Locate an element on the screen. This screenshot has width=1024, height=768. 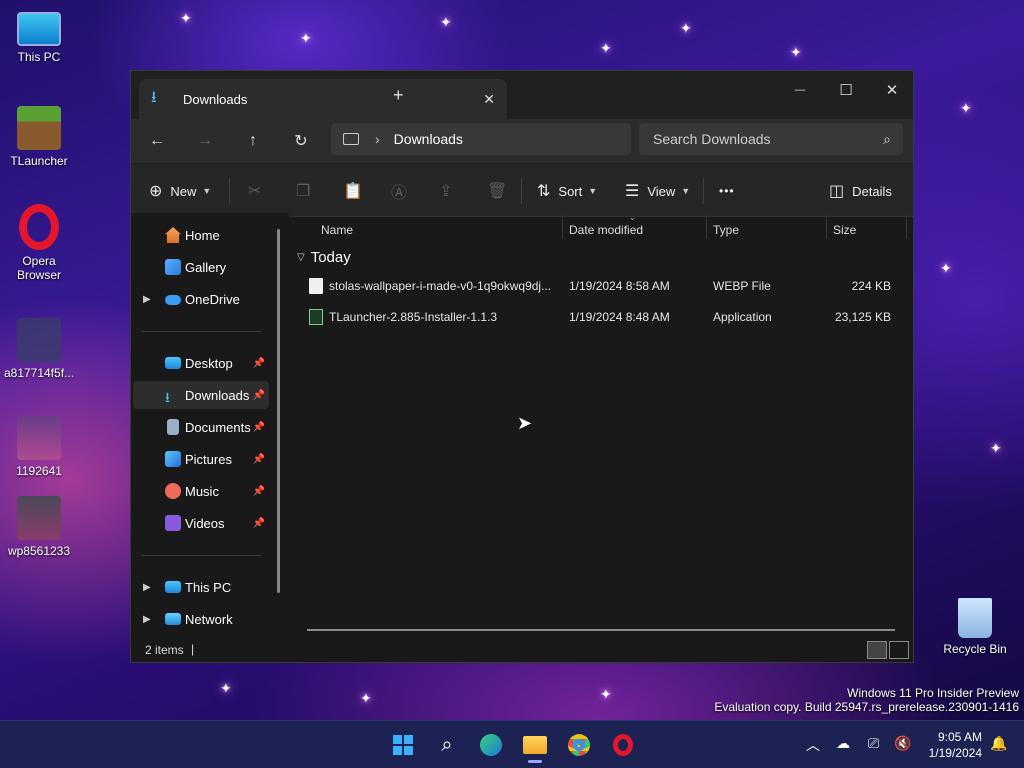
clock: 9:05 AM 1/19/2024 is located at coordinates (955, 745).